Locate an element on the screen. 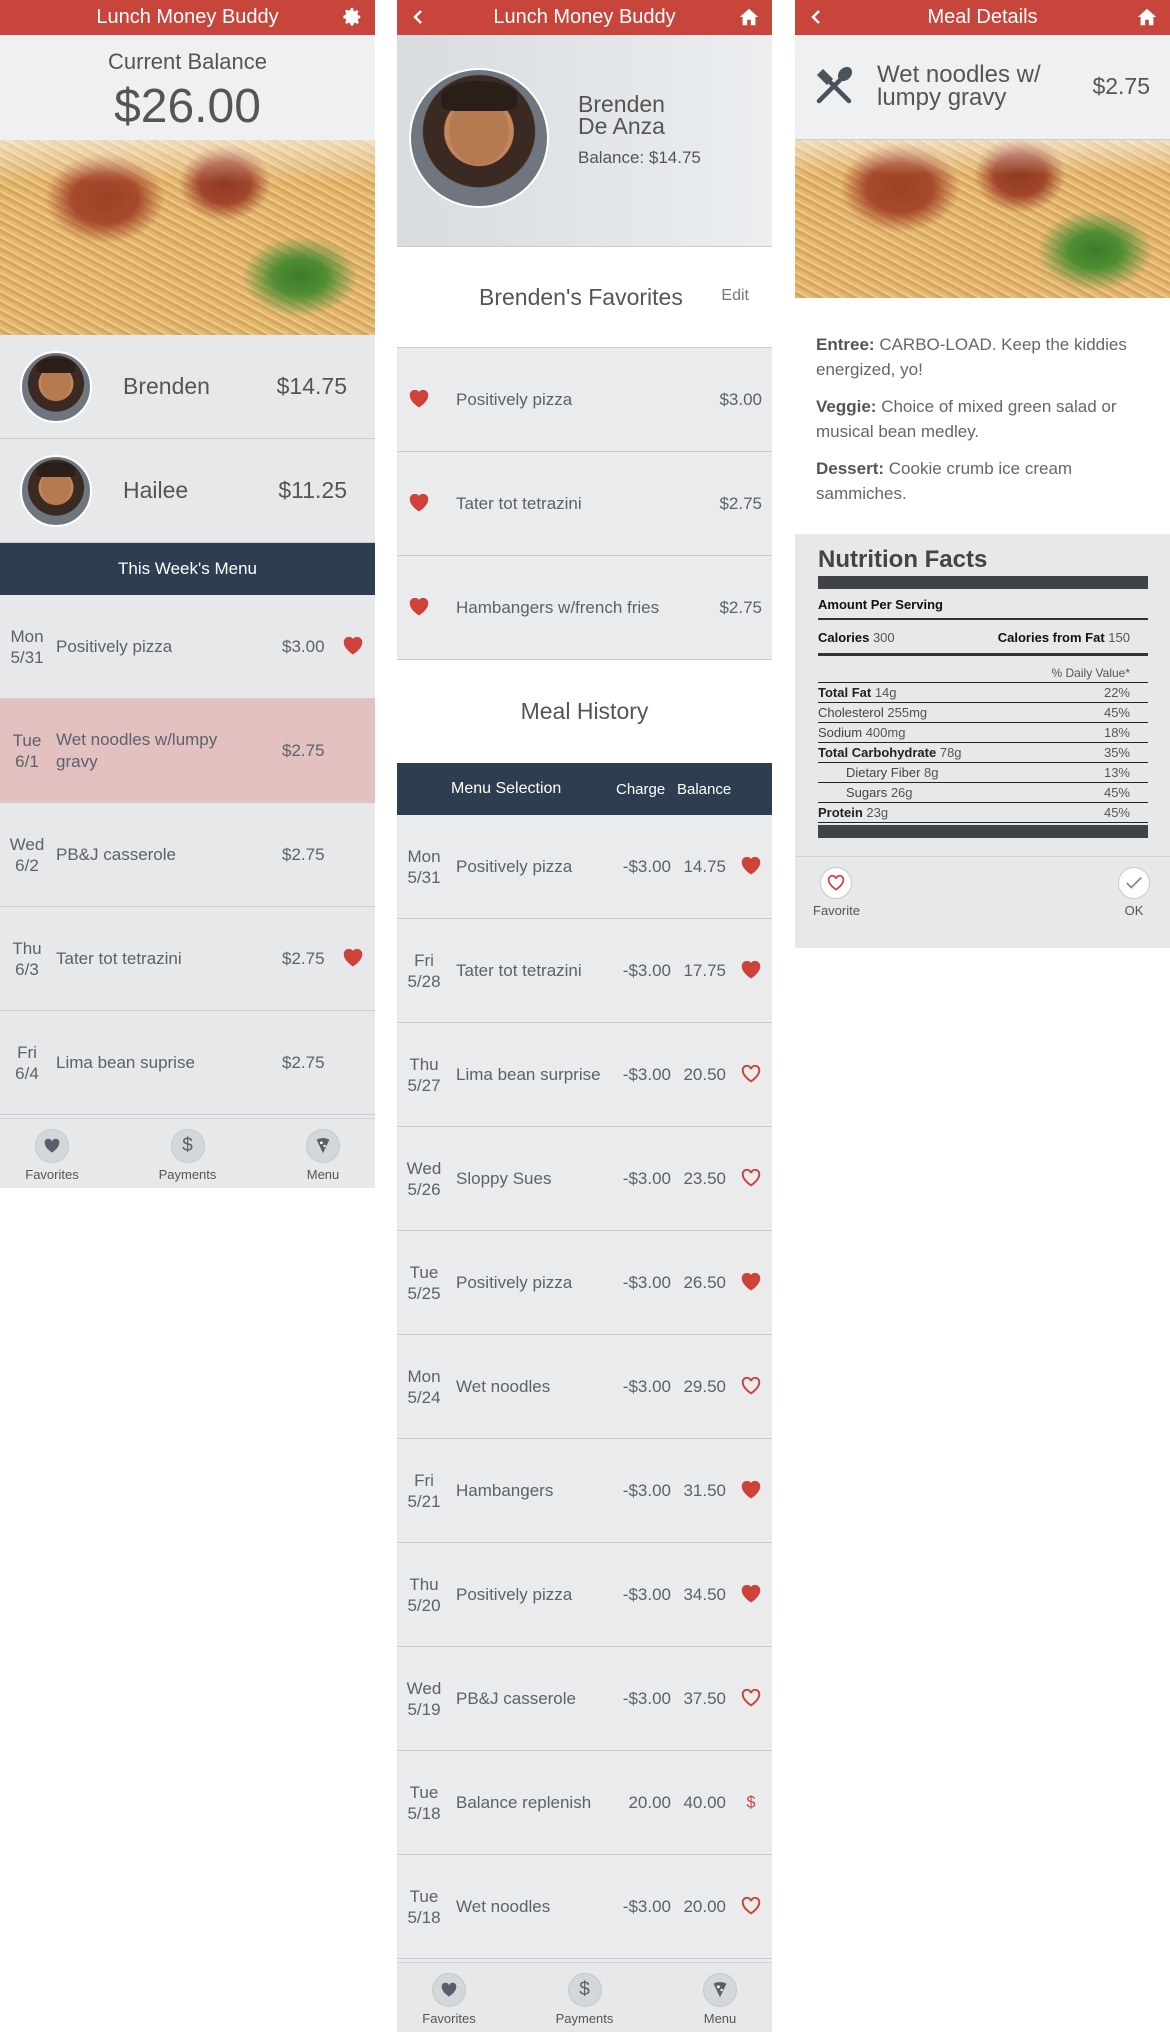  nutrient-dv: 45% is located at coordinates (1116, 792).